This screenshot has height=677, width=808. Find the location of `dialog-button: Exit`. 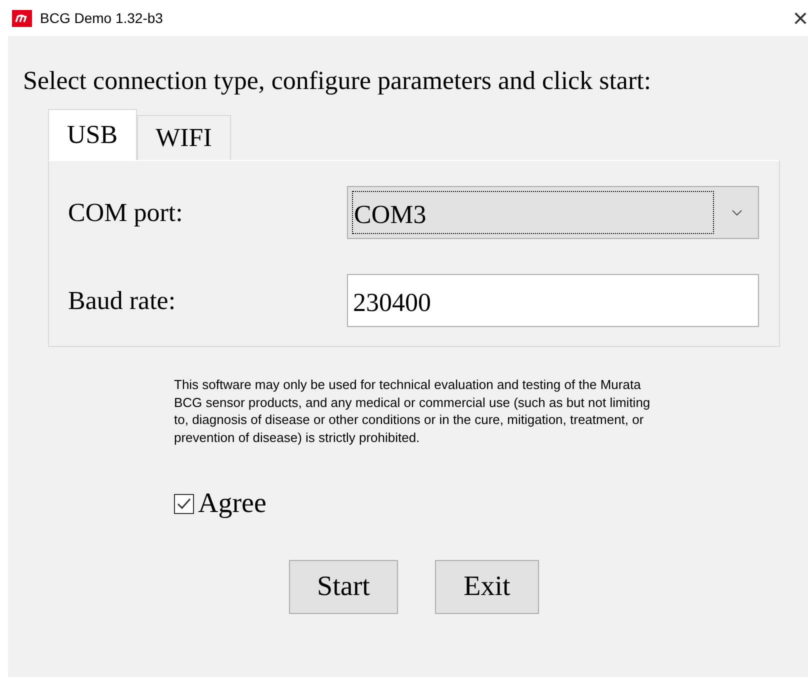

dialog-button: Exit is located at coordinates (487, 587).